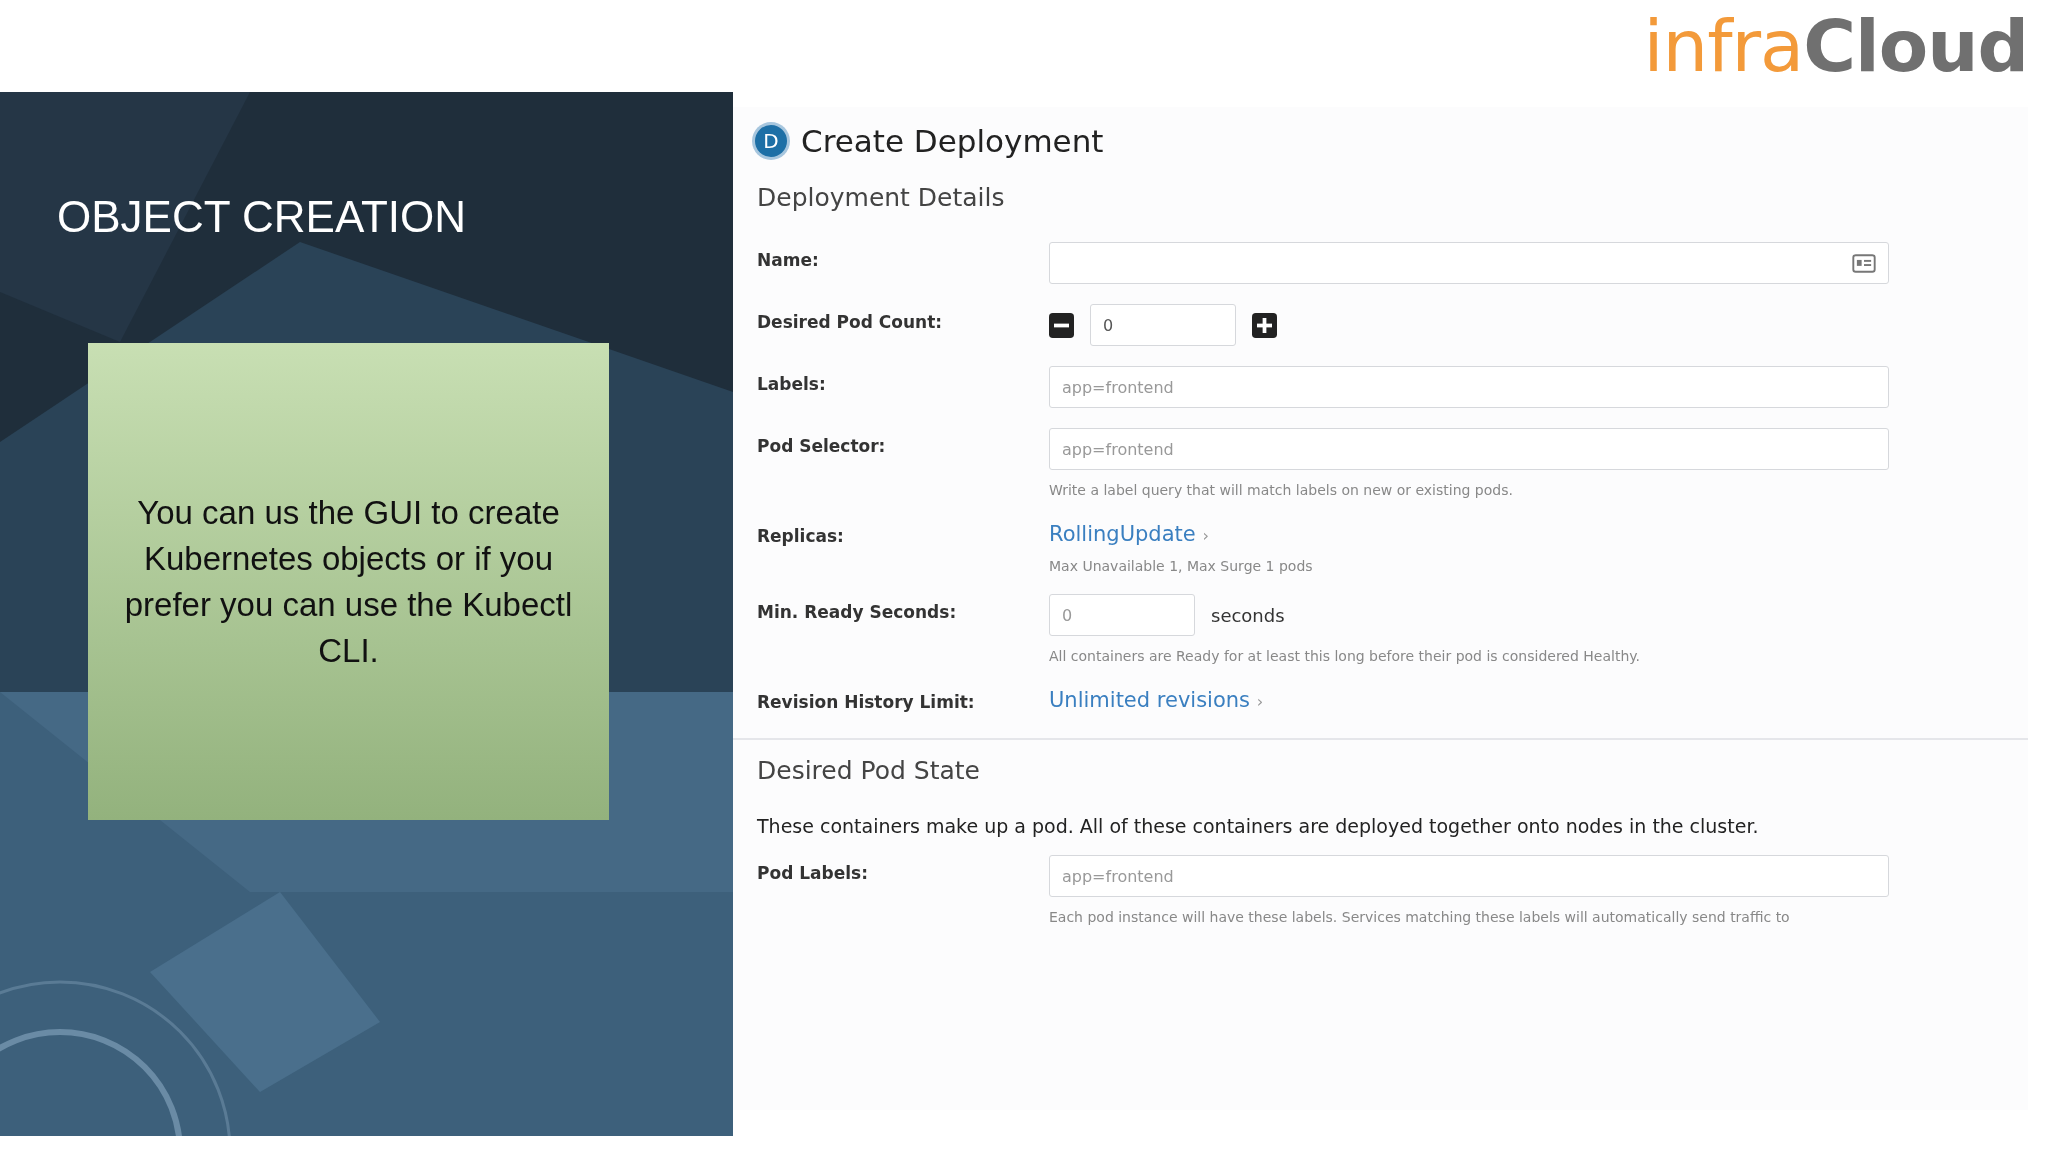 This screenshot has height=1152, width=2048. I want to click on option-link: Unlimited revisions ›, so click(1156, 698).